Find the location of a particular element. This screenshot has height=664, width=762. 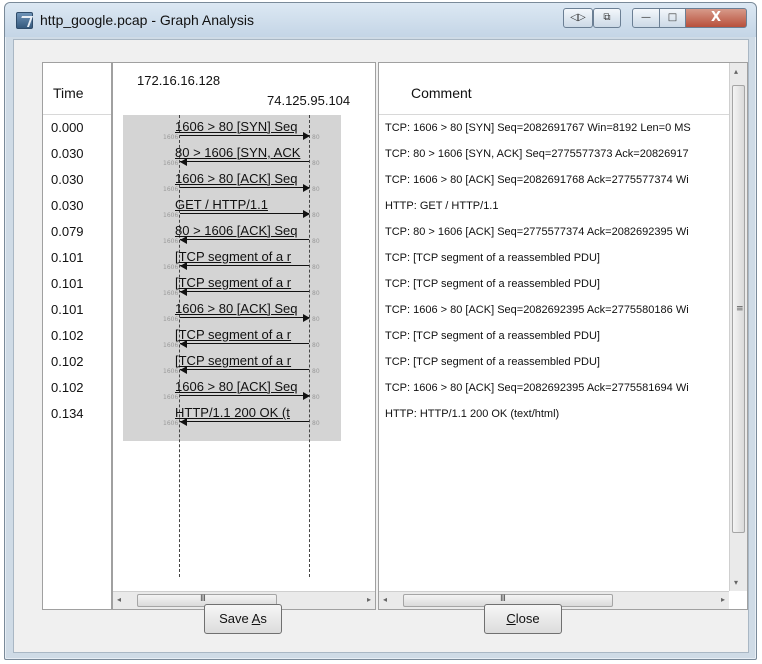

time-cell: 0.000 is located at coordinates (77, 129).